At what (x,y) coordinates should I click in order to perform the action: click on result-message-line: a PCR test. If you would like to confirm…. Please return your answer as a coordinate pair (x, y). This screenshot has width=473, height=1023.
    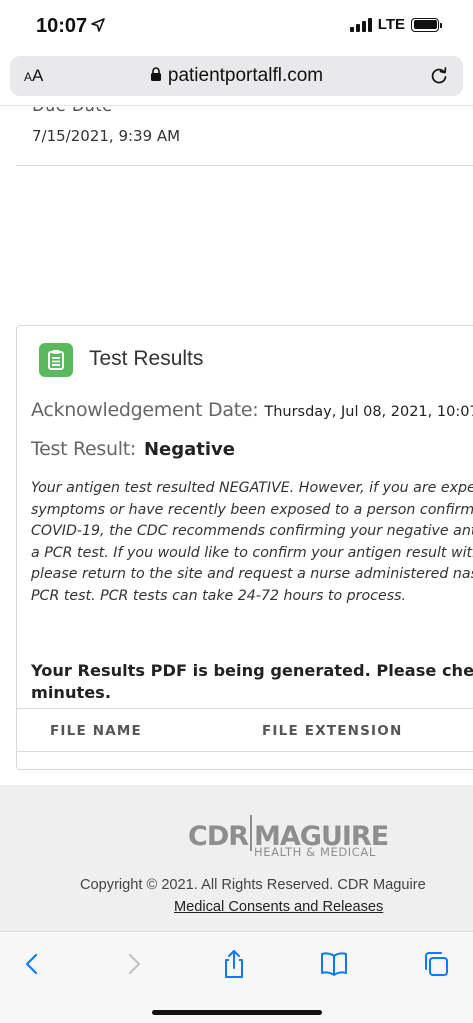
    Looking at the image, I should click on (252, 552).